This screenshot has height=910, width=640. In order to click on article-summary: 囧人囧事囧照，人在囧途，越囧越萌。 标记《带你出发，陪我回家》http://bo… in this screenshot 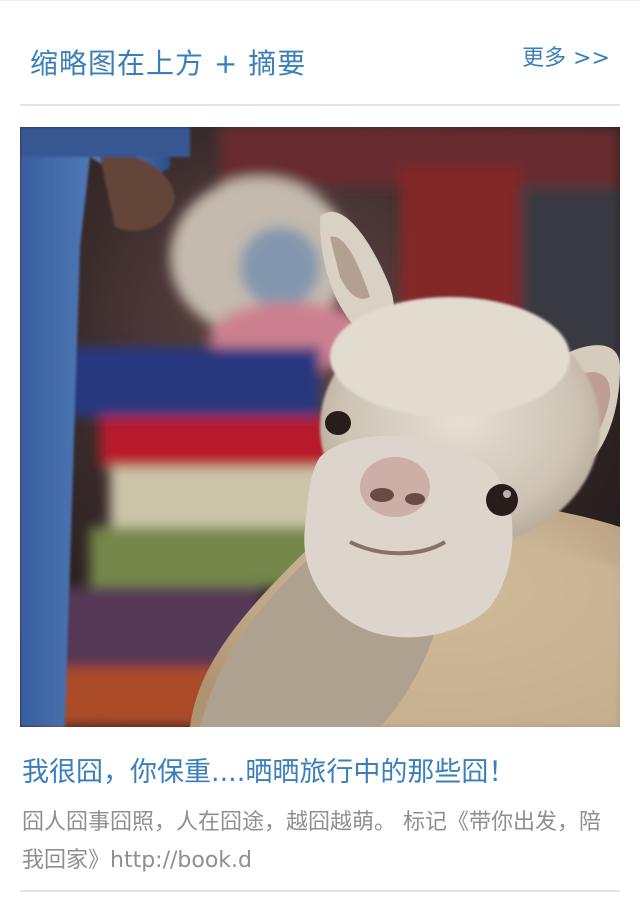, I will do `click(311, 841)`.